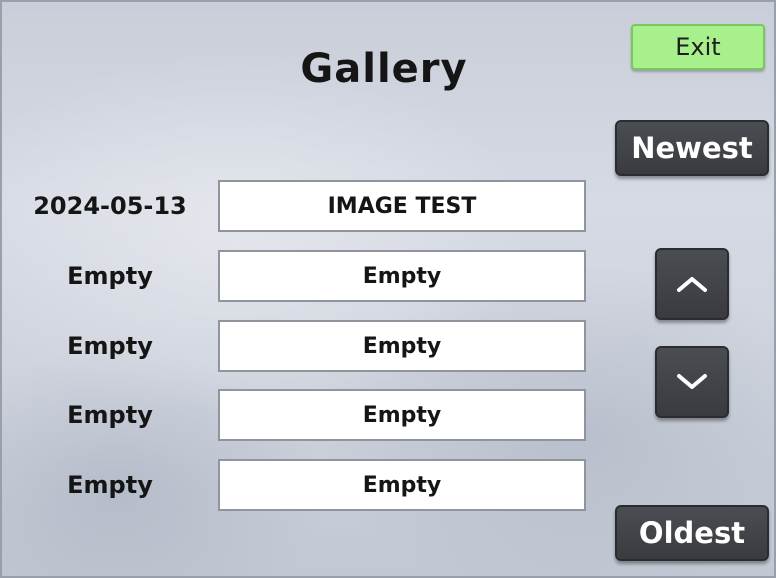 This screenshot has height=578, width=776. I want to click on scroll-down-button, so click(692, 382).